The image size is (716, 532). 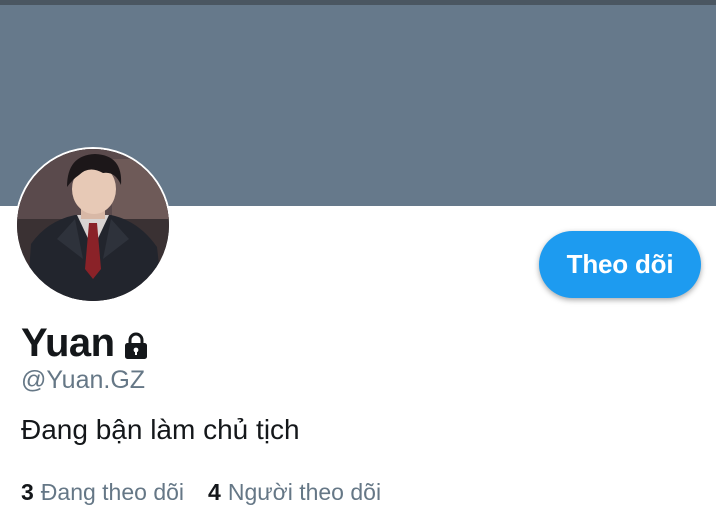 I want to click on follow-button: Theo dõi, so click(x=620, y=264).